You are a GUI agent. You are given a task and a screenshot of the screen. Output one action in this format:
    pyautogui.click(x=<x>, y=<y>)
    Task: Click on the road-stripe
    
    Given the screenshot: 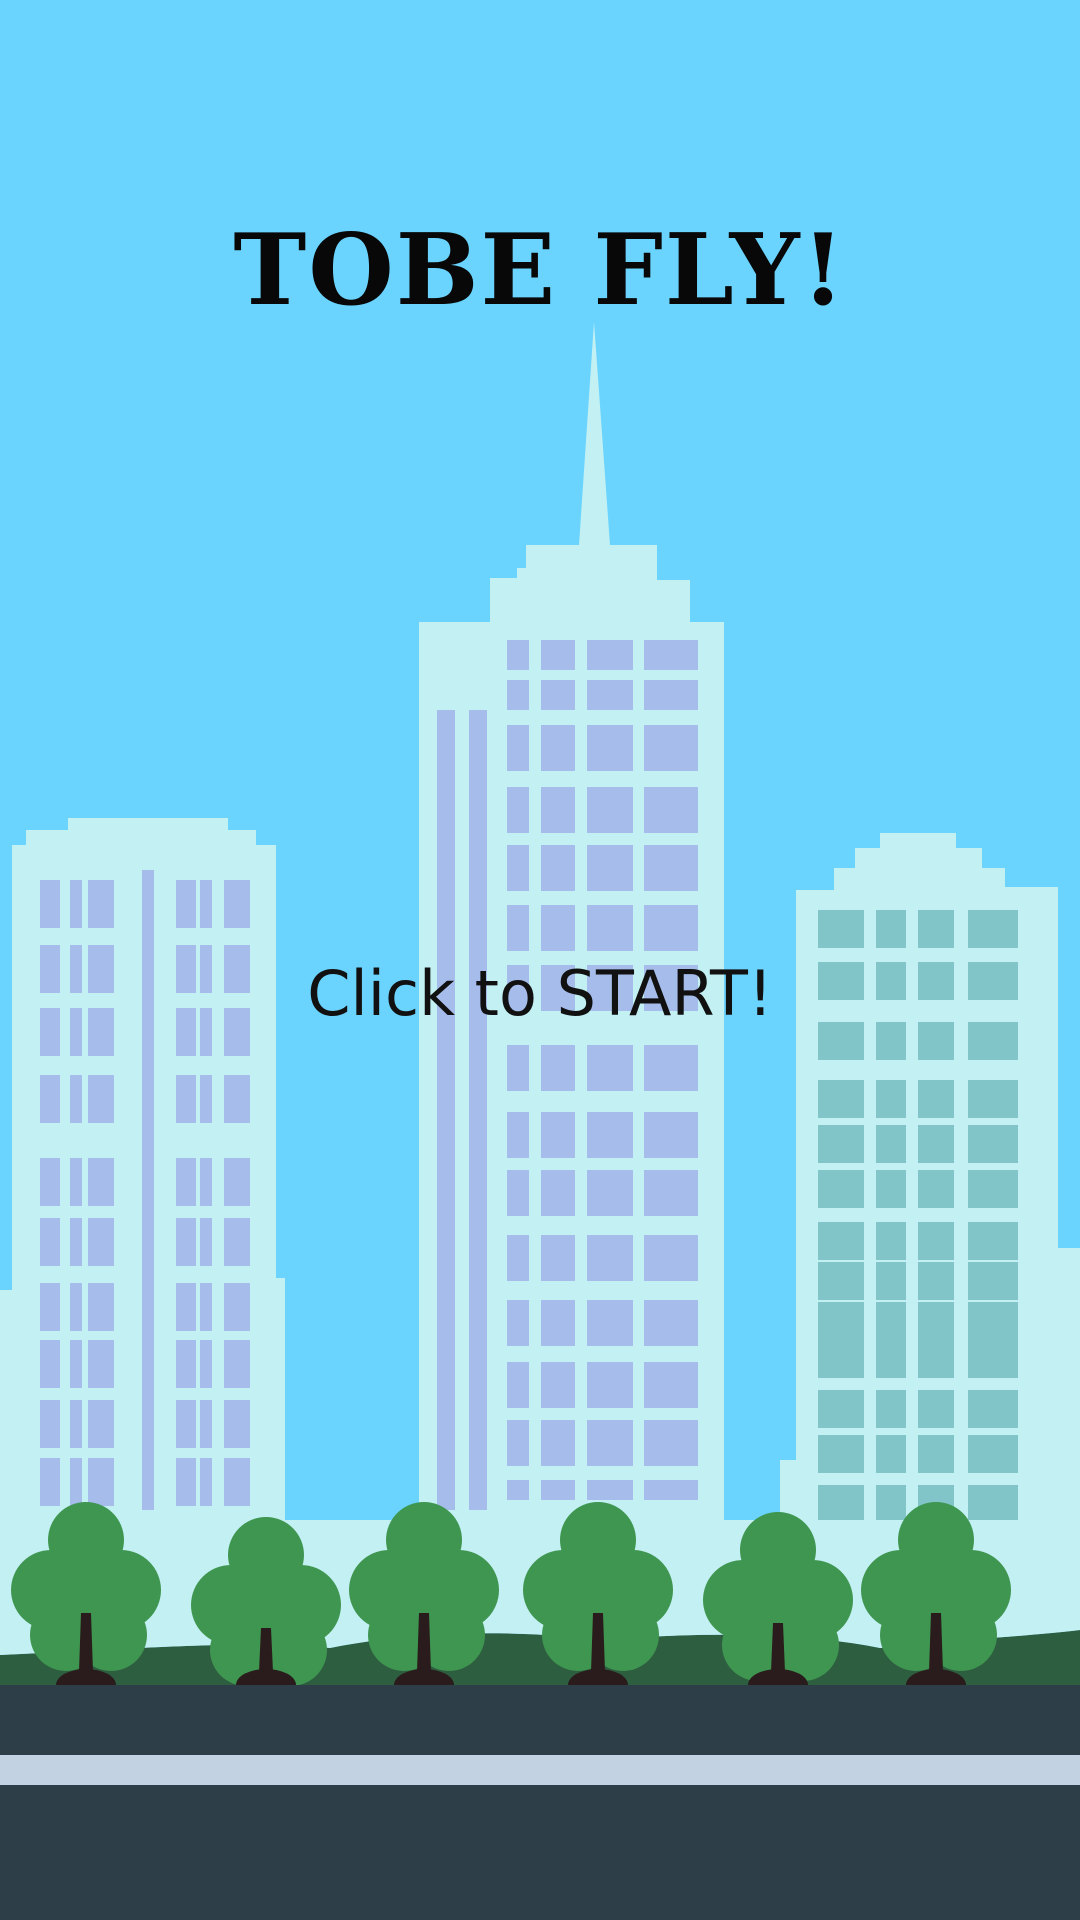 What is the action you would take?
    pyautogui.click(x=540, y=1770)
    